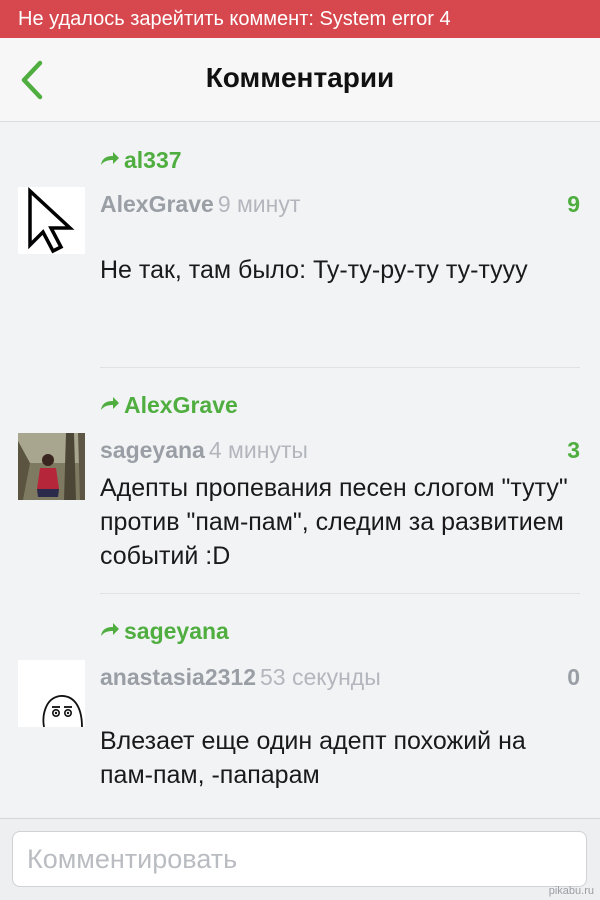 Image resolution: width=600 pixels, height=900 pixels. I want to click on reply-to-link: sageyana, so click(164, 631).